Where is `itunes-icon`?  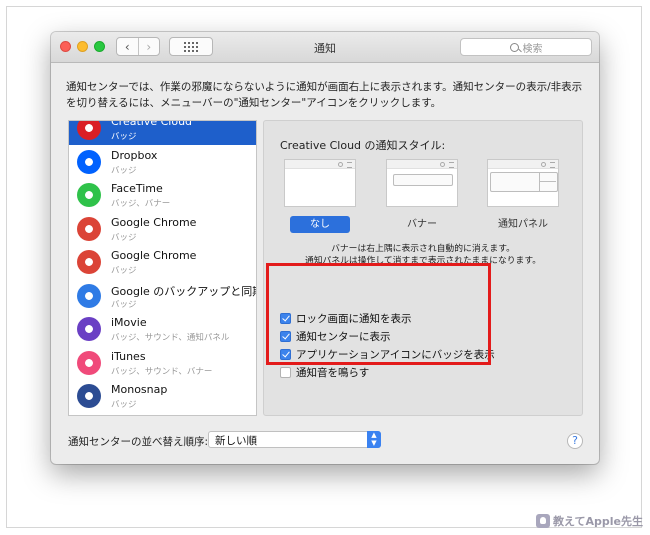
itunes-icon is located at coordinates (89, 362).